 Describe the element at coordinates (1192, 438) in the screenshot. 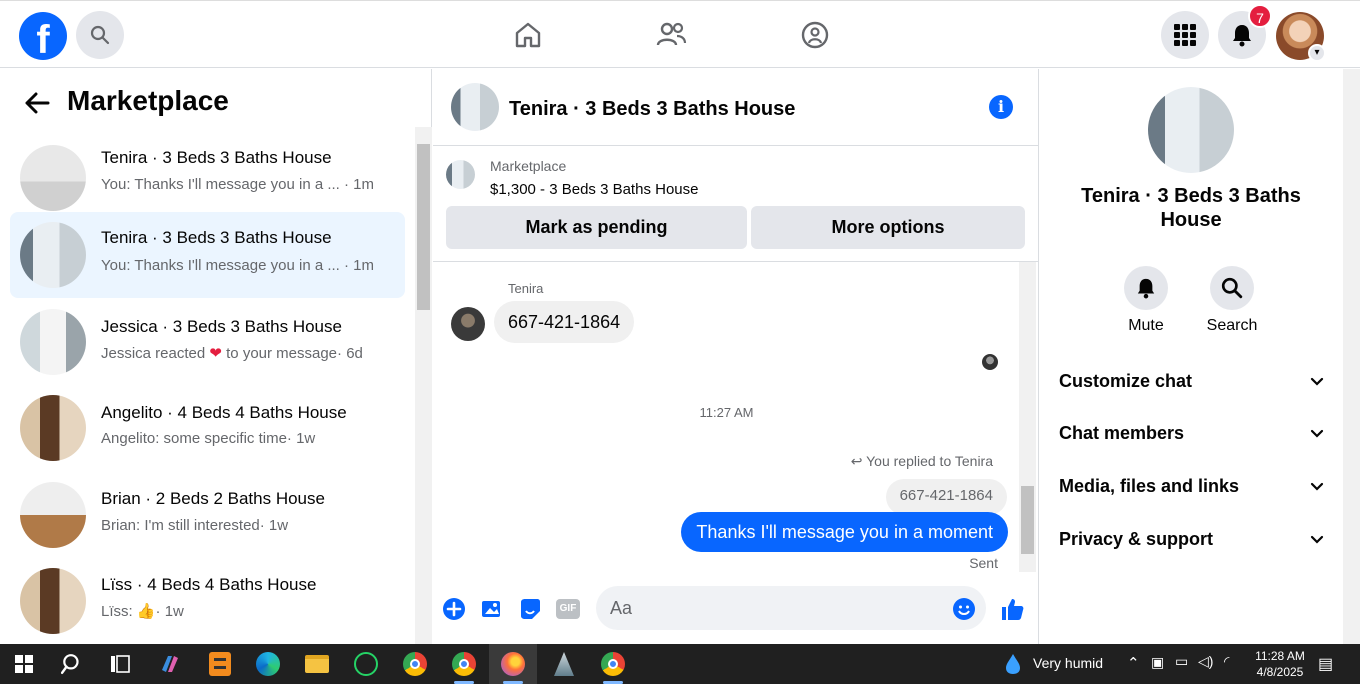

I see `chat-members-section: Chat members` at that location.